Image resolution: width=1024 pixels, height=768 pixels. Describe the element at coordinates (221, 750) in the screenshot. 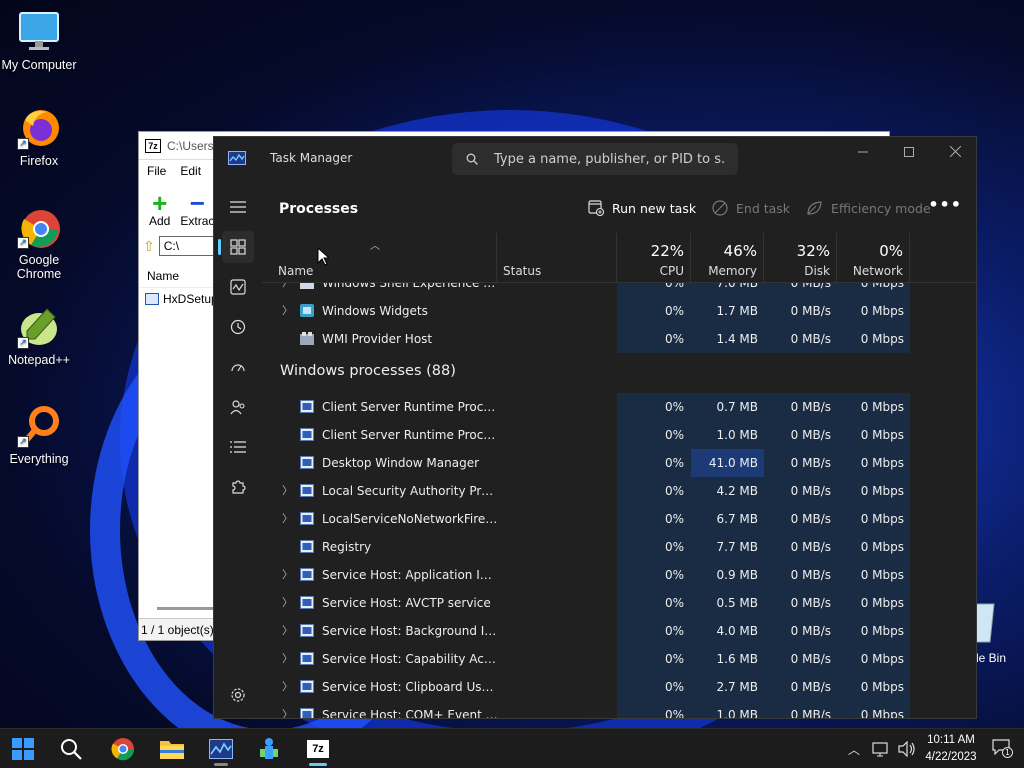

I see `taskbar-task-manager` at that location.